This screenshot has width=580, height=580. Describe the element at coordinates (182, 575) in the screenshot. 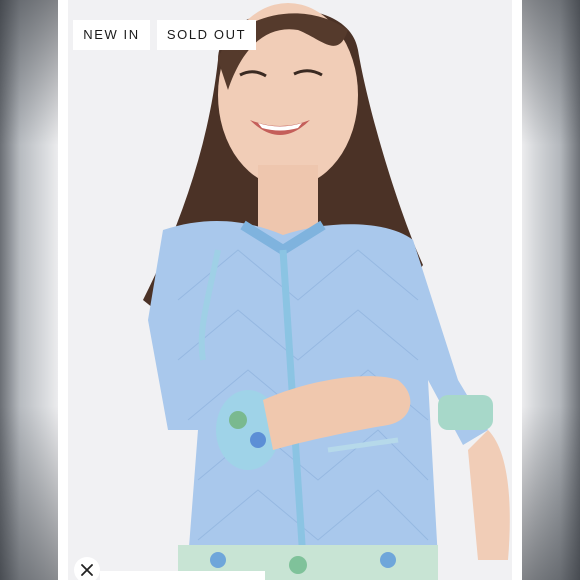

I see `caption-bar` at that location.